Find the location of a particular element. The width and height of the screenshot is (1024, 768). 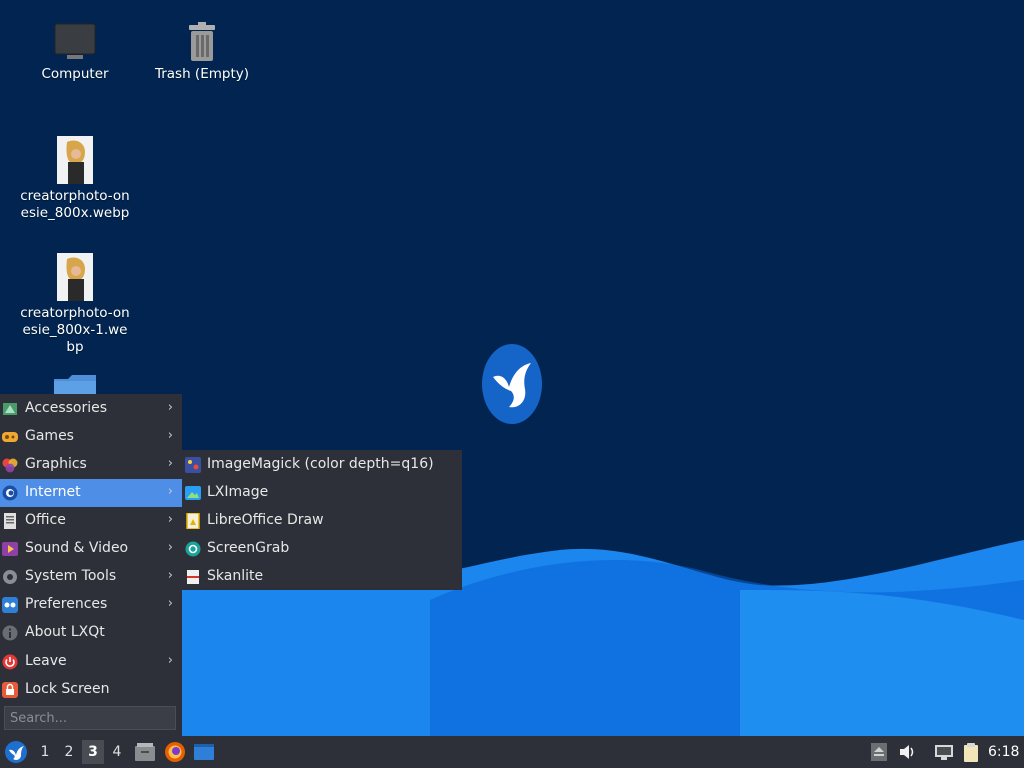

menu-item-games: Games › is located at coordinates (91, 437).